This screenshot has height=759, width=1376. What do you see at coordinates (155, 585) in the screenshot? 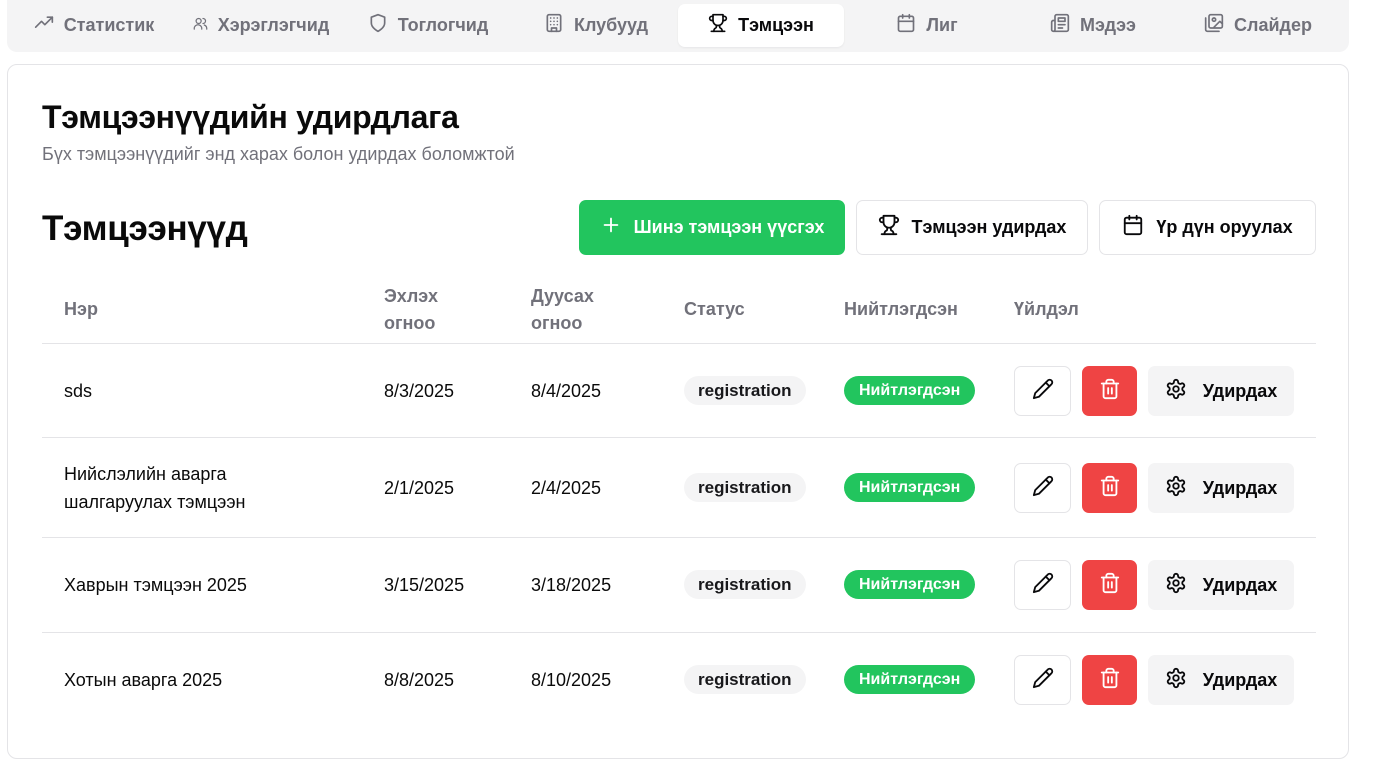
I see `tournament-name: Хаврын тэмцээн 2025` at bounding box center [155, 585].